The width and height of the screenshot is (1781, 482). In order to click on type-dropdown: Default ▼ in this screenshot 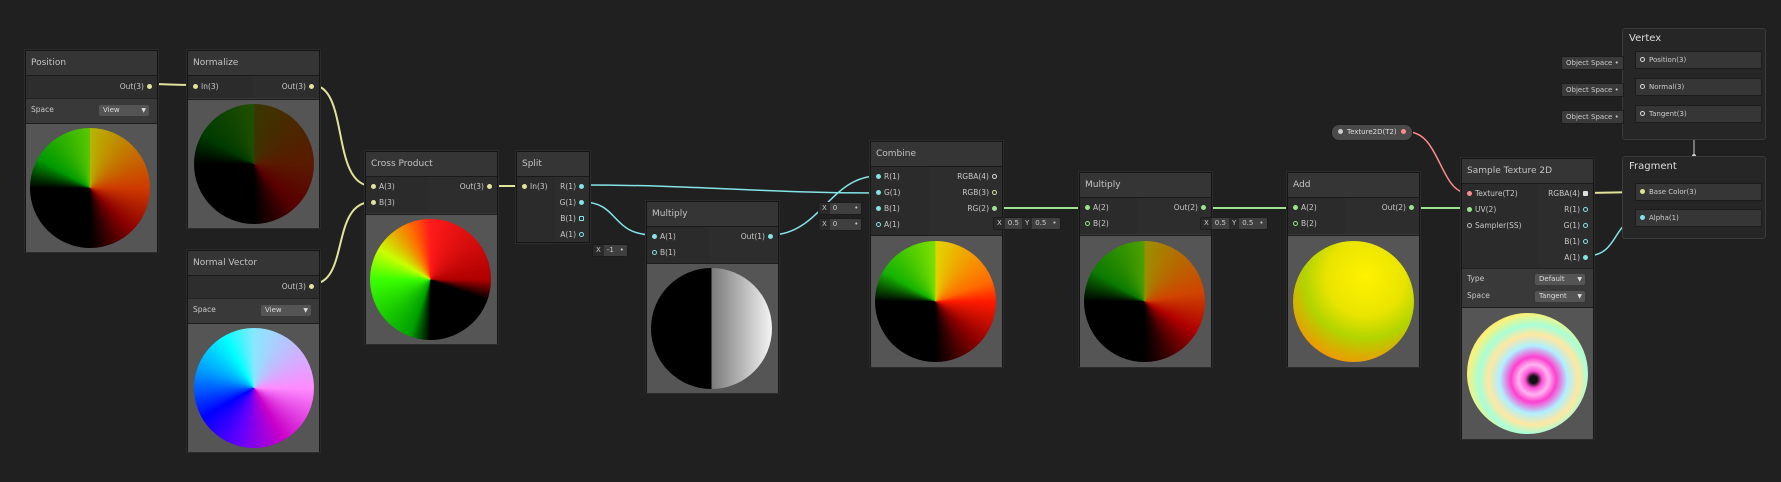, I will do `click(1560, 279)`.